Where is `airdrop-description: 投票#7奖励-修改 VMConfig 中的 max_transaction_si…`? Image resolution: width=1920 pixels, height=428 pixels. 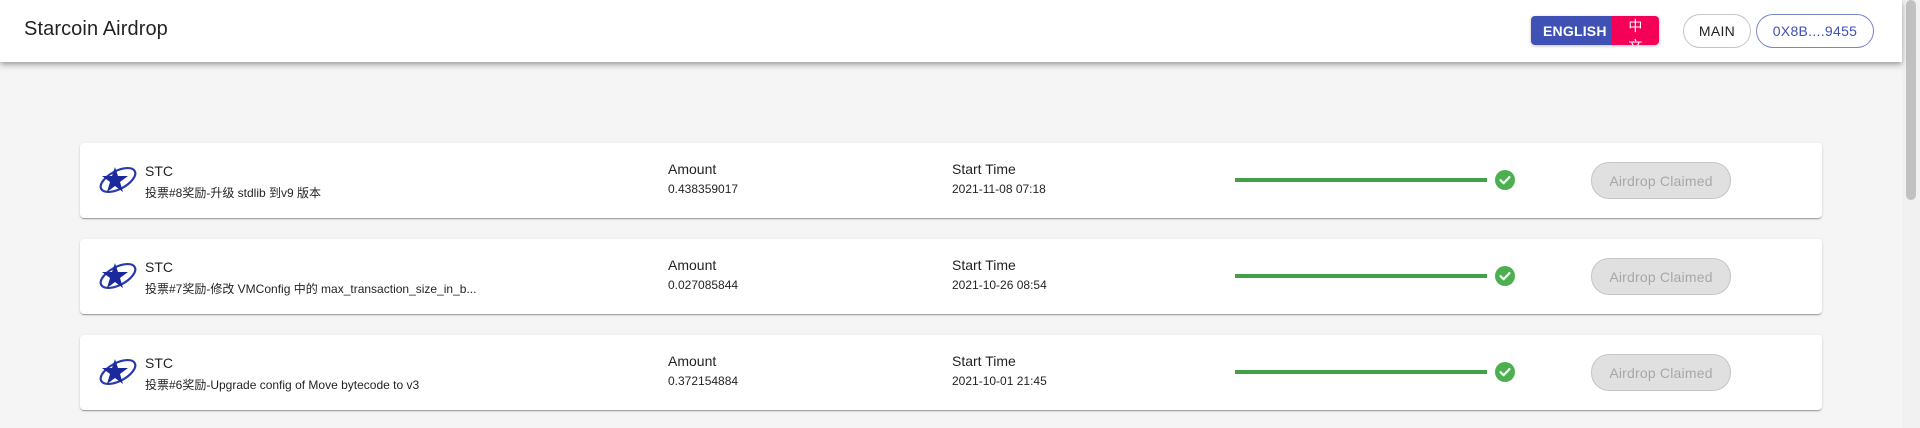 airdrop-description: 投票#7奖励-修改 VMConfig 中的 max_transaction_si… is located at coordinates (311, 289).